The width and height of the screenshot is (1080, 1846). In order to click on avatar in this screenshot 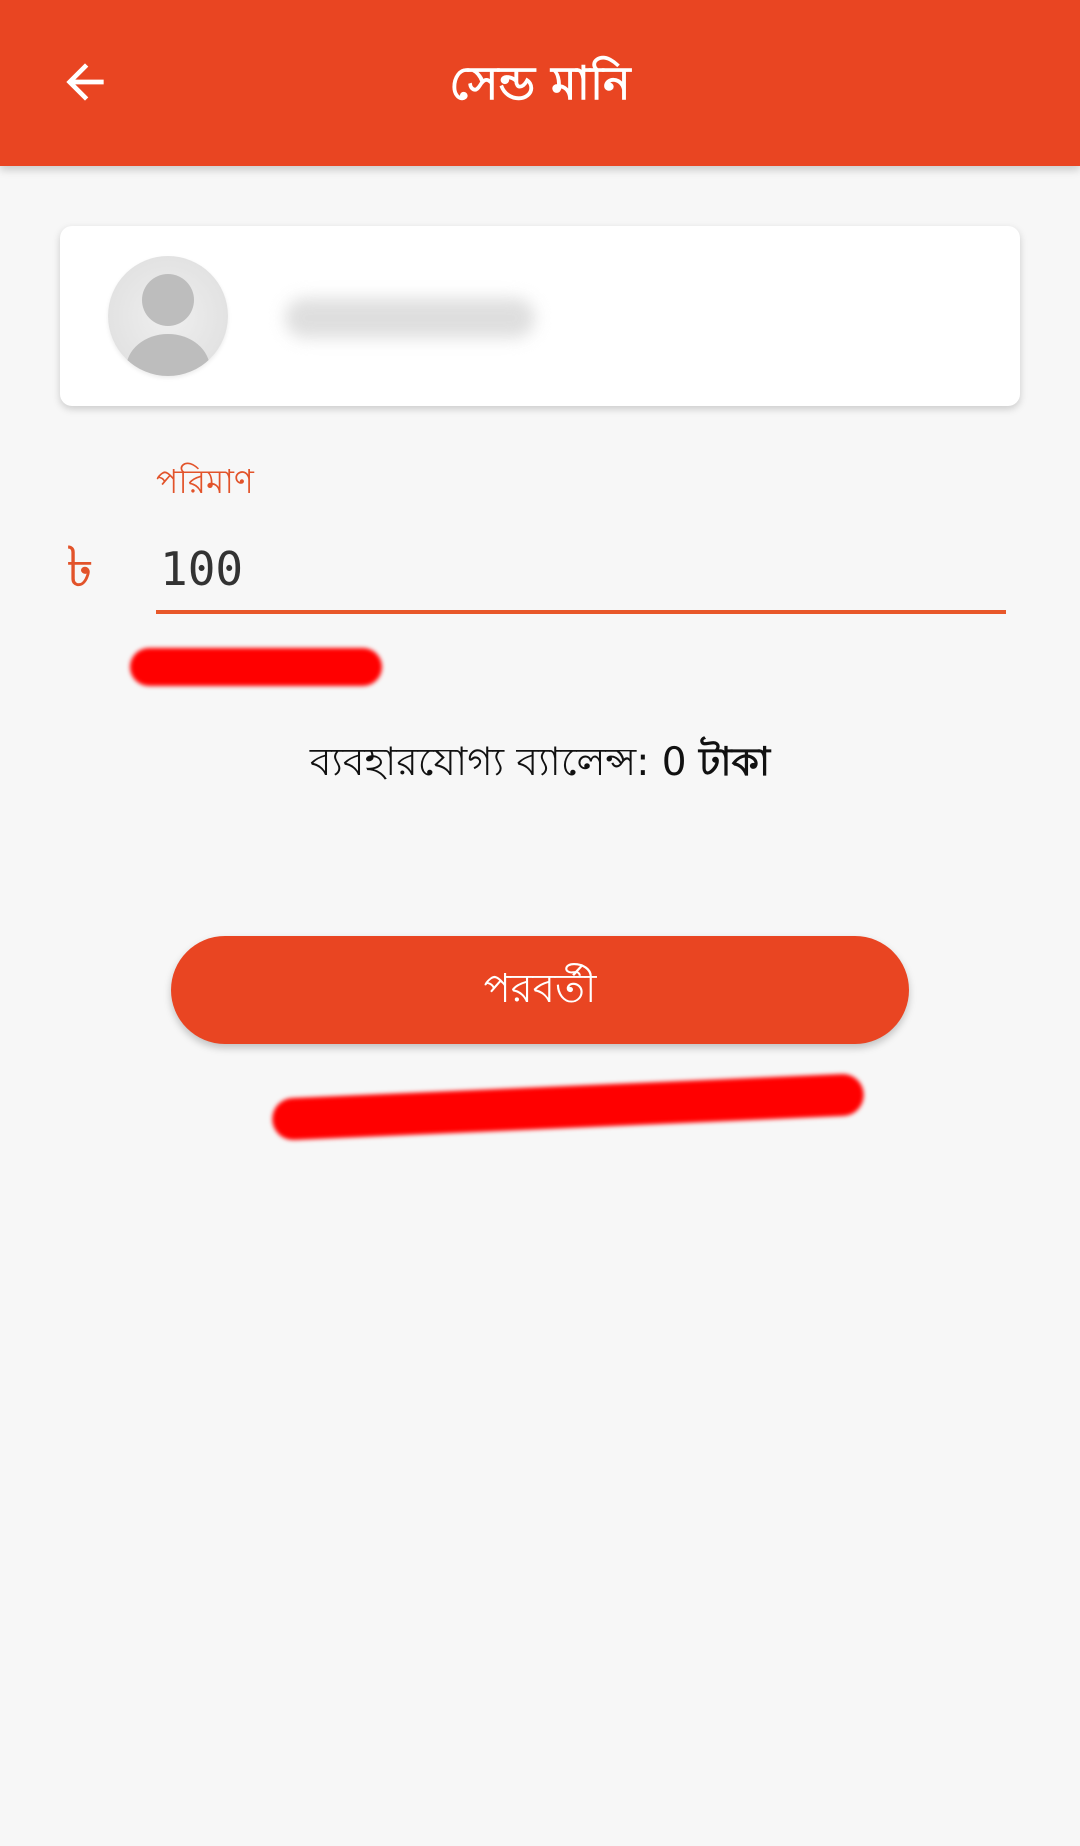, I will do `click(168, 316)`.